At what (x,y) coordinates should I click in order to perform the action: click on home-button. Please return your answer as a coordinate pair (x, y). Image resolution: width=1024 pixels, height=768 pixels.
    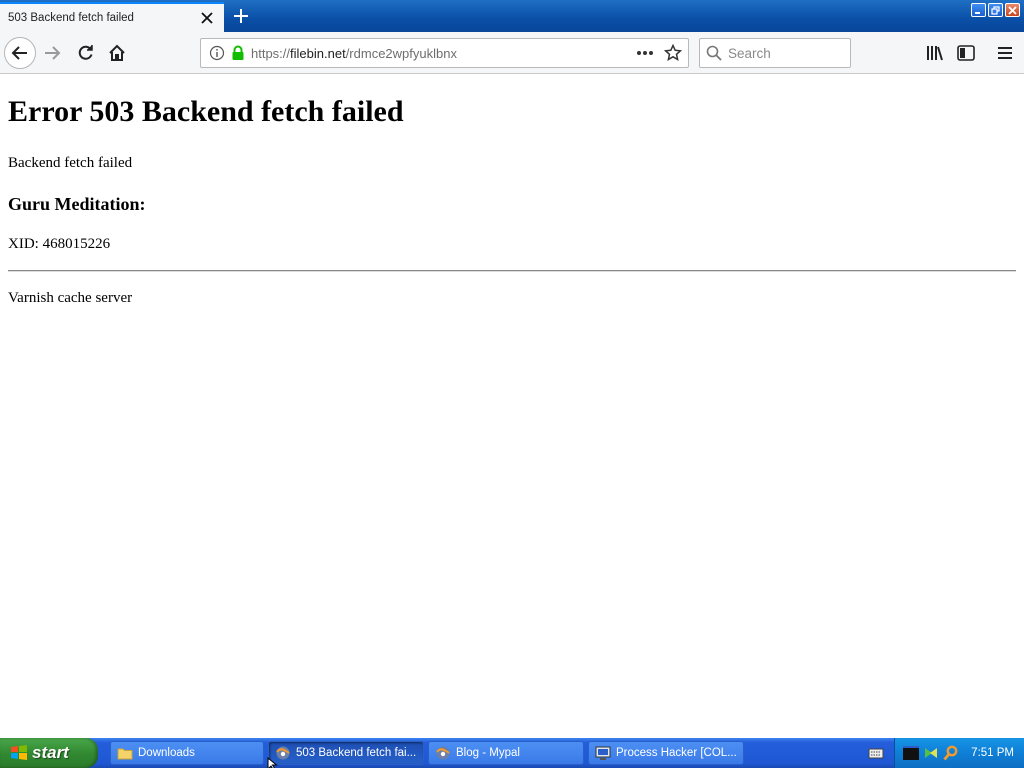
    Looking at the image, I should click on (117, 53).